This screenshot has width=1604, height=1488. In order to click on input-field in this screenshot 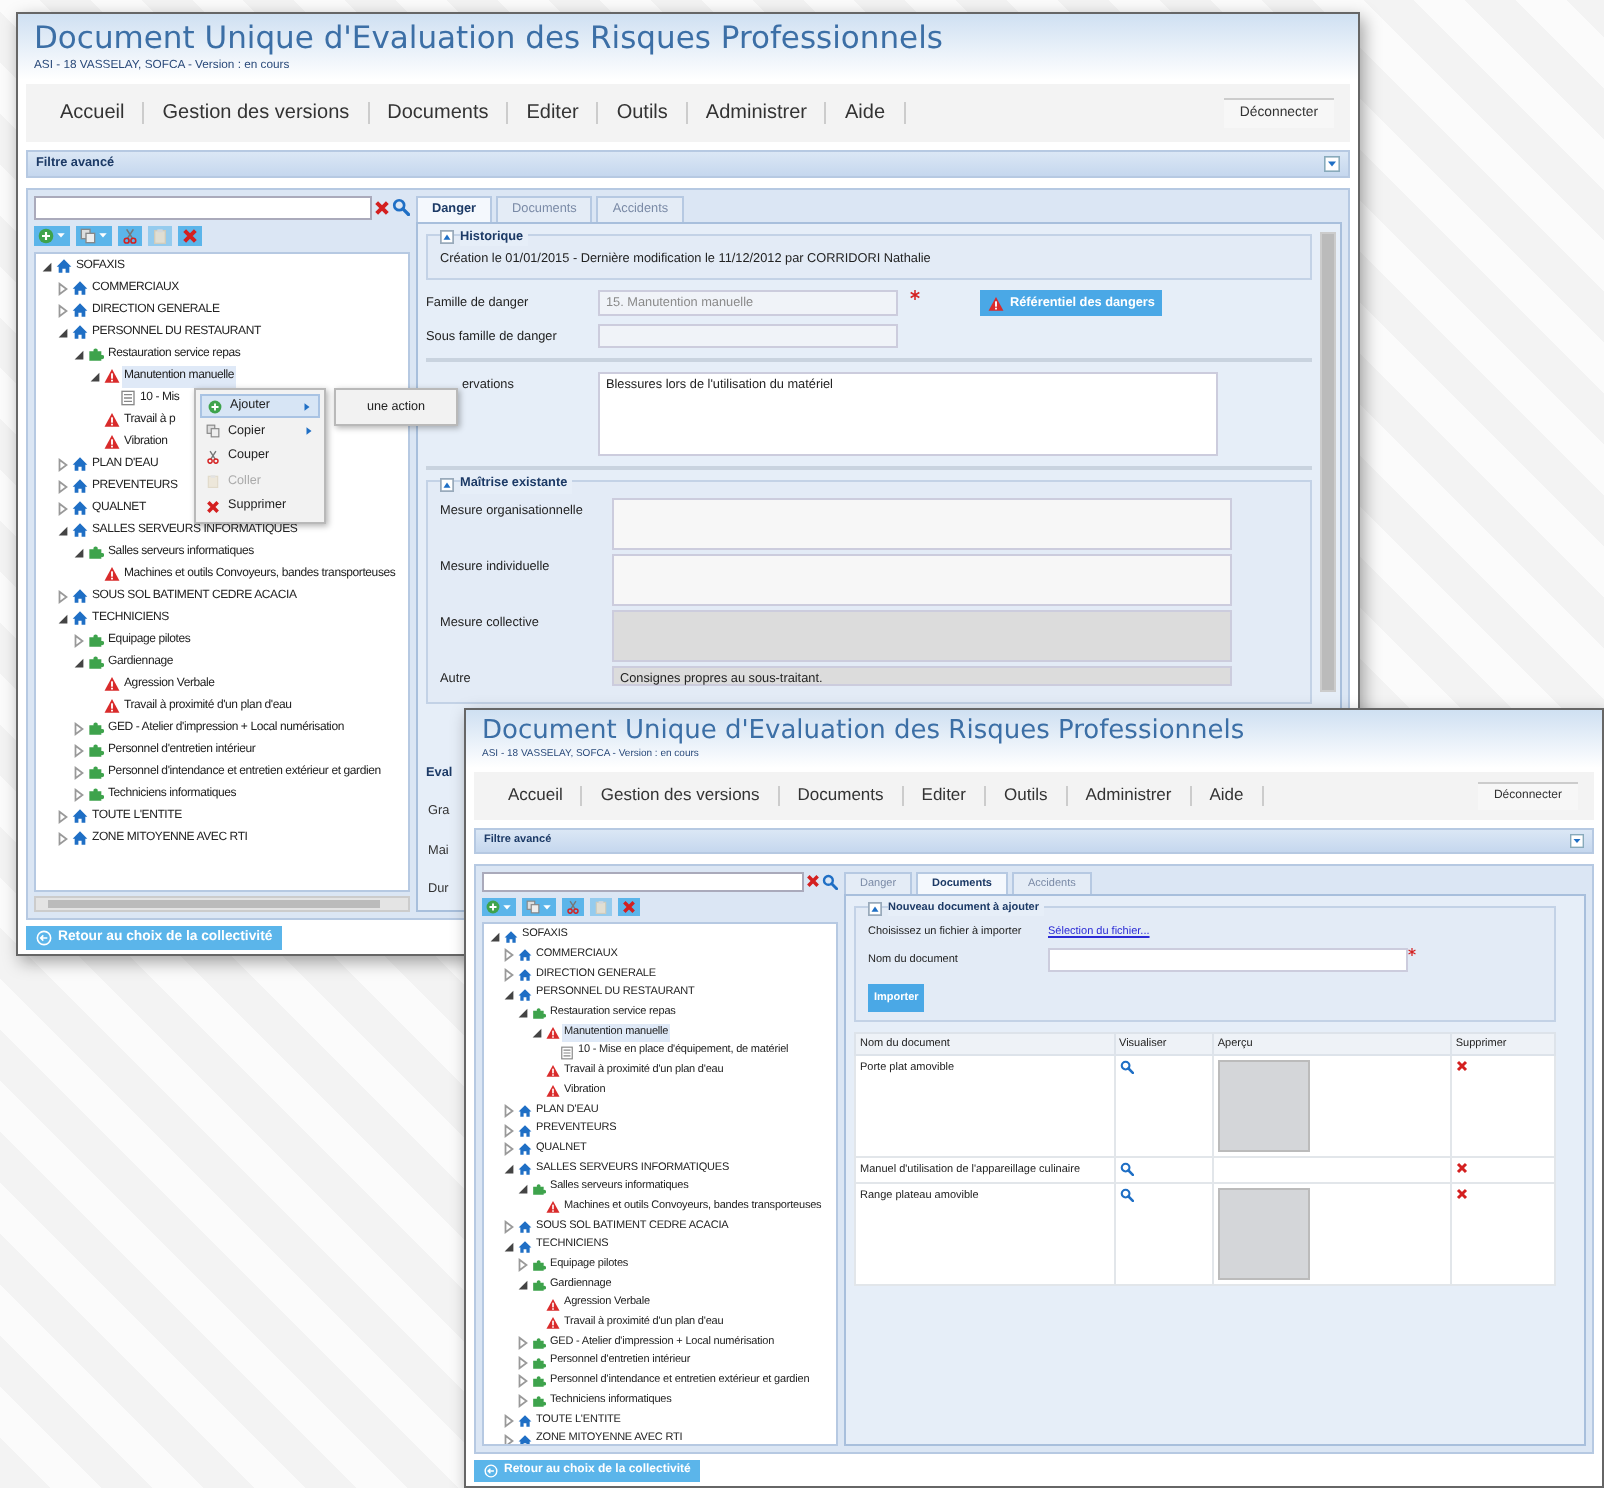, I will do `click(1228, 959)`.